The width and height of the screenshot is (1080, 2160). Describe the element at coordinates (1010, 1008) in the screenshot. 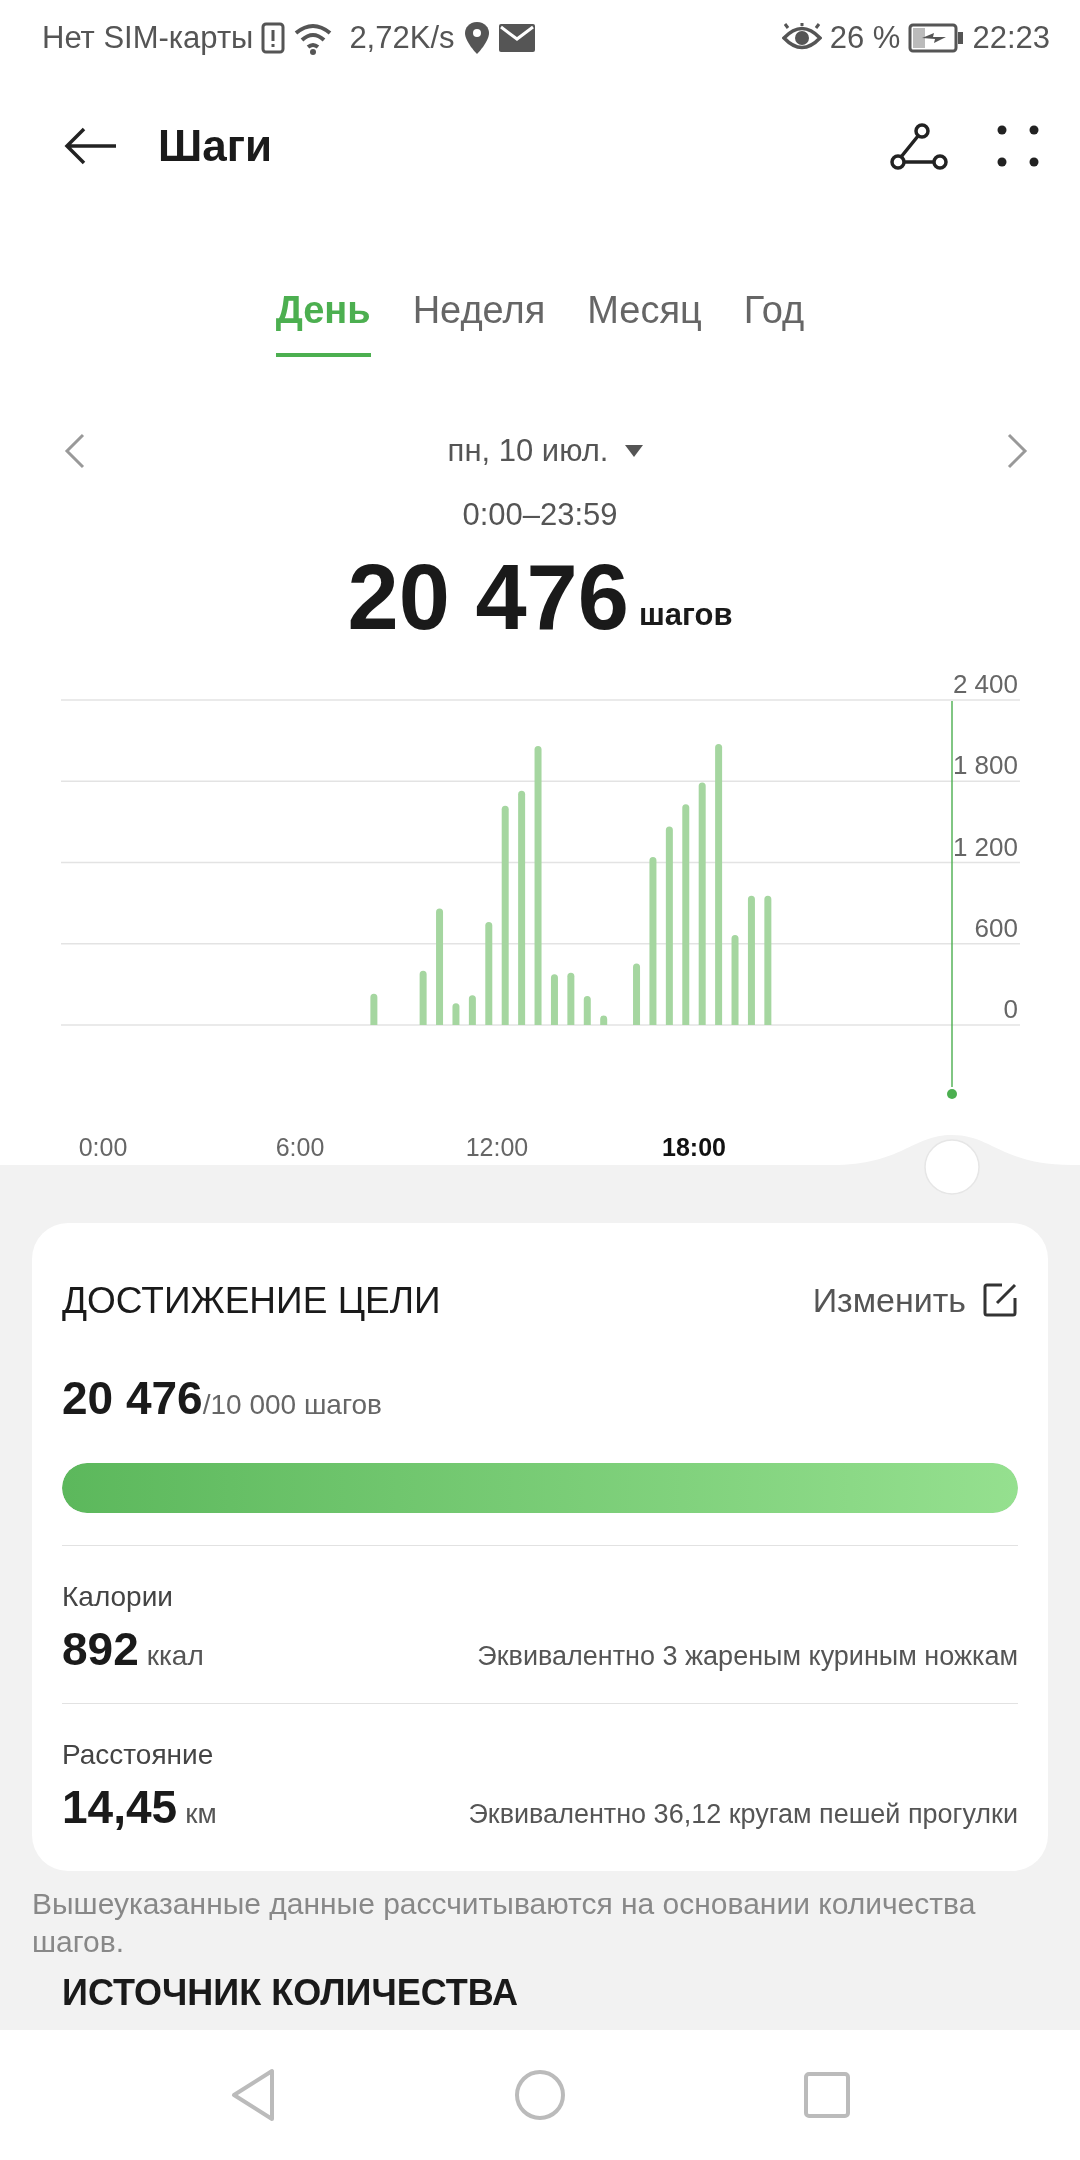

I see `y-tick-label: 0` at that location.